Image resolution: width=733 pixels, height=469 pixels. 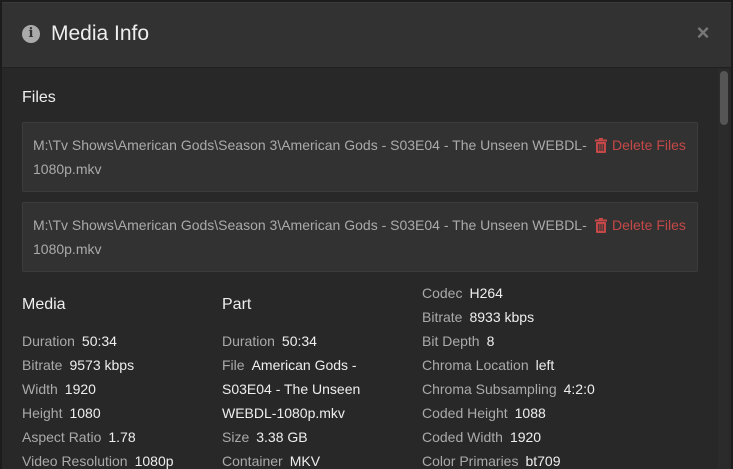 What do you see at coordinates (233, 365) in the screenshot?
I see `property-label: File` at bounding box center [233, 365].